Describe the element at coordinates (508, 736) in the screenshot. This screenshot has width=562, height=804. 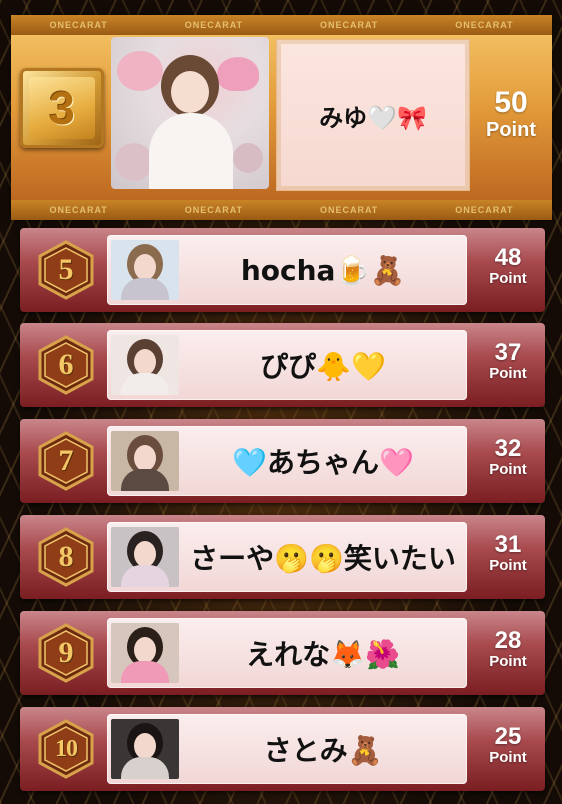
I see `points-value: 25` at that location.